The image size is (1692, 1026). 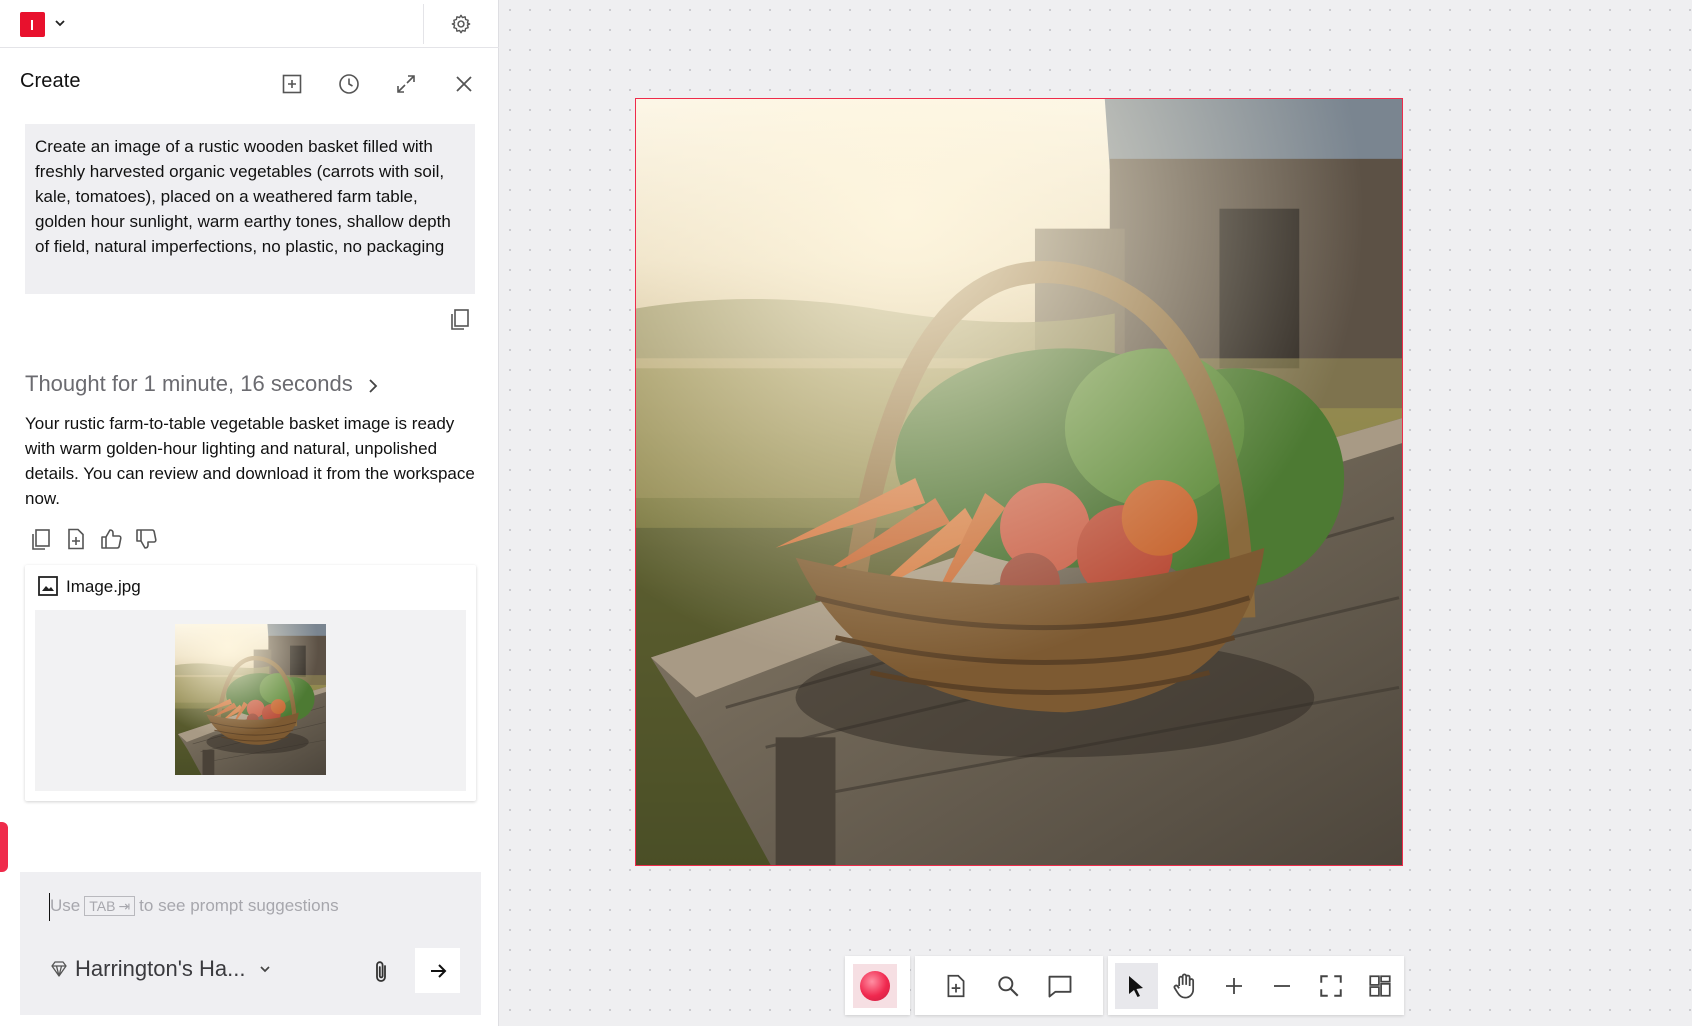 What do you see at coordinates (1256, 985) in the screenshot?
I see `canvas-tools-toolbar` at bounding box center [1256, 985].